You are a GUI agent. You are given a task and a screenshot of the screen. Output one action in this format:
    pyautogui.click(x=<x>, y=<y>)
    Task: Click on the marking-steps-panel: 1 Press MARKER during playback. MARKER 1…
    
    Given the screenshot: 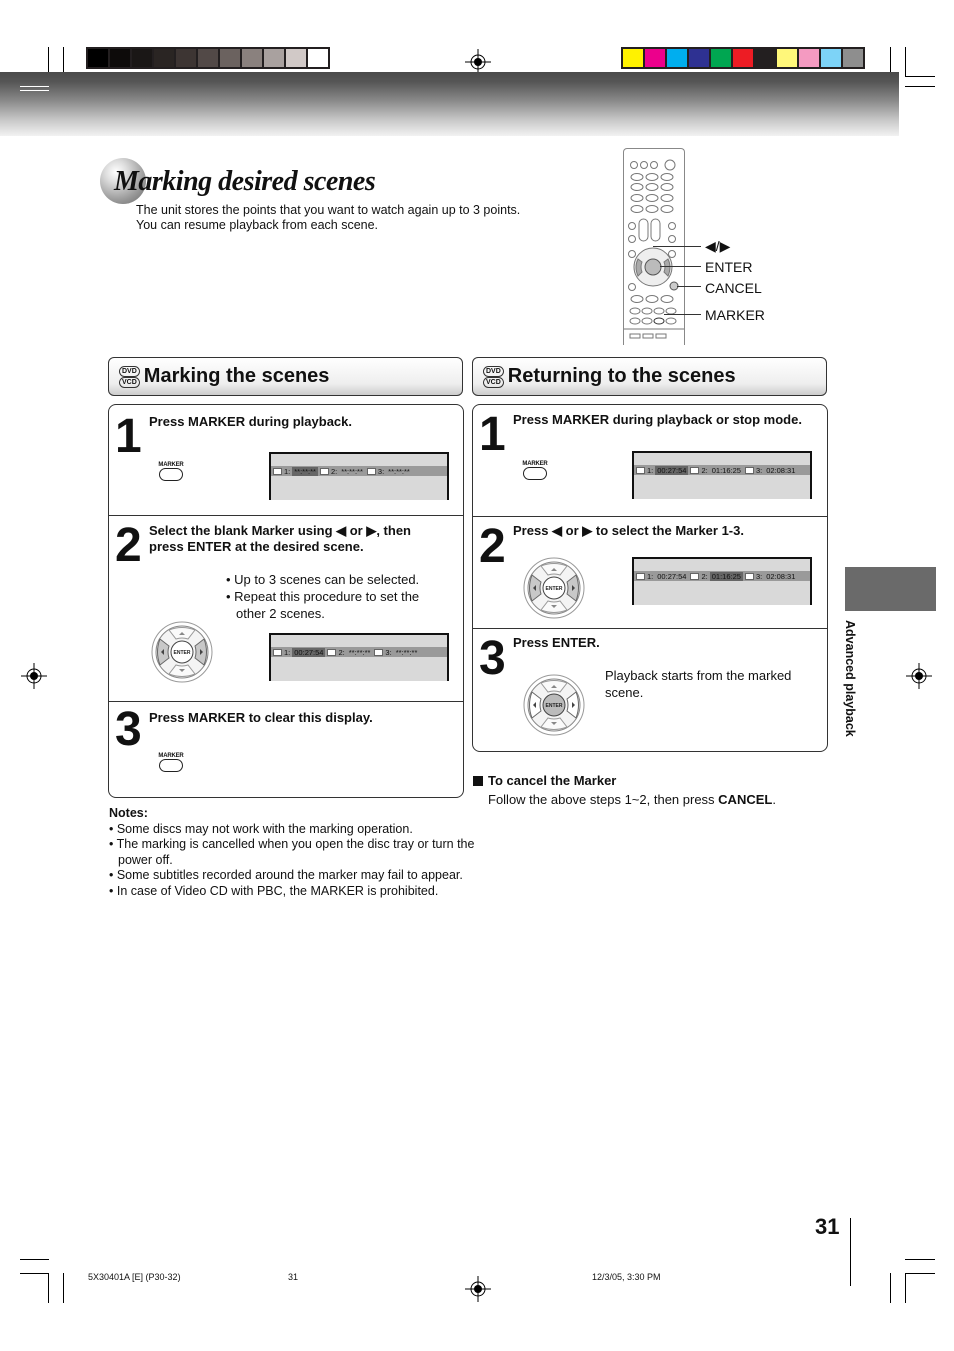 What is the action you would take?
    pyautogui.click(x=286, y=601)
    